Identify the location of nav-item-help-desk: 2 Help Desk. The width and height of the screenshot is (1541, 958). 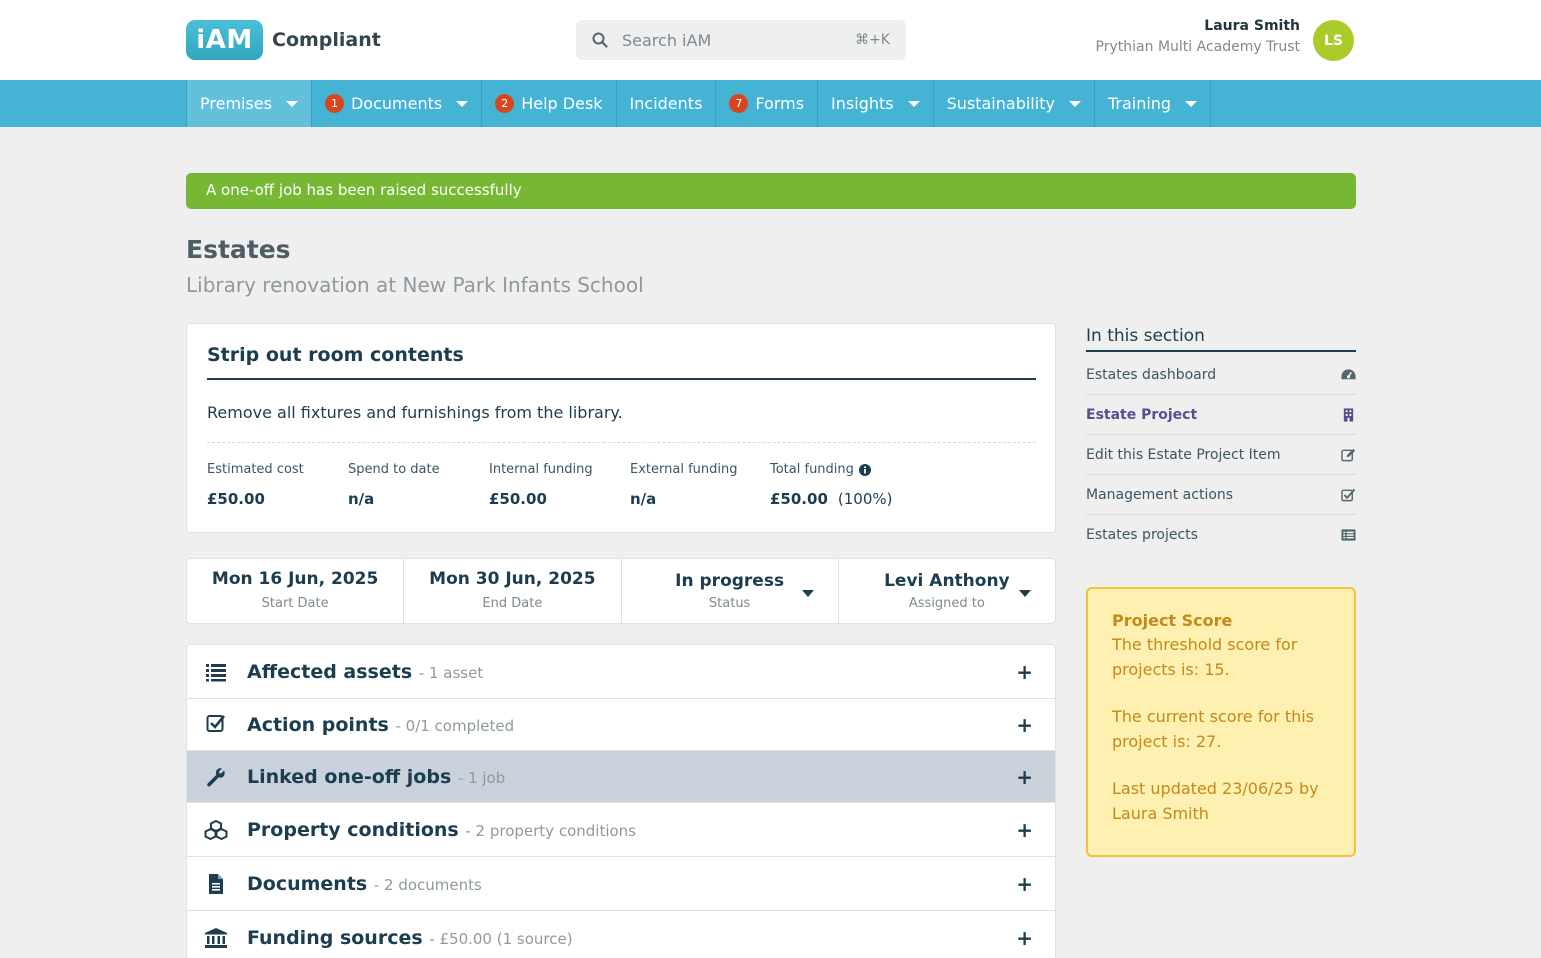
(548, 103).